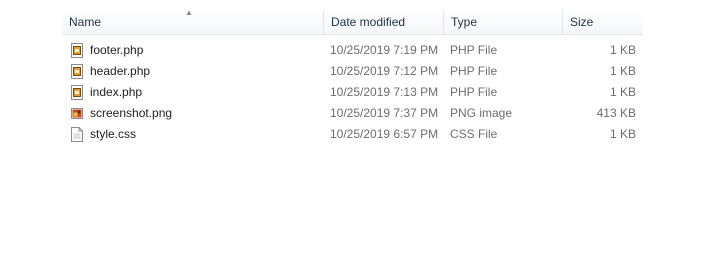 The height and width of the screenshot is (254, 718). I want to click on file-type: PNG image, so click(481, 113).